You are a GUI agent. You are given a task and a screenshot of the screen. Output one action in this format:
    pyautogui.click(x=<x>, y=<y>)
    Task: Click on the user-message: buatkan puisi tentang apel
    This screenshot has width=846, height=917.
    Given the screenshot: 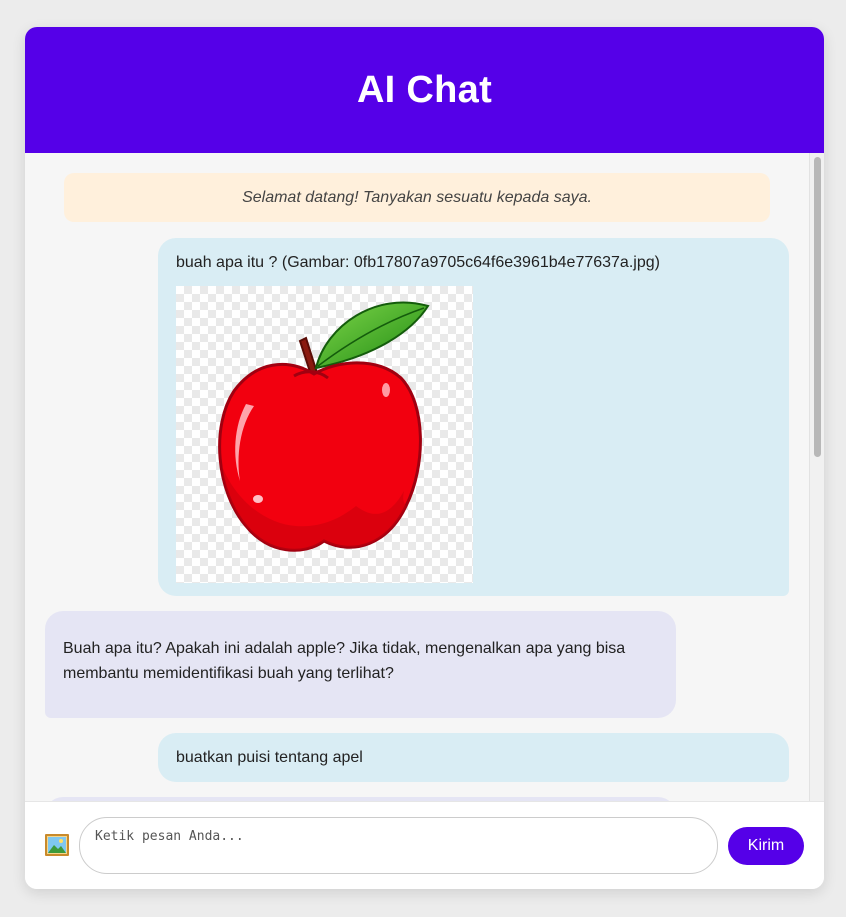 What is the action you would take?
    pyautogui.click(x=473, y=757)
    